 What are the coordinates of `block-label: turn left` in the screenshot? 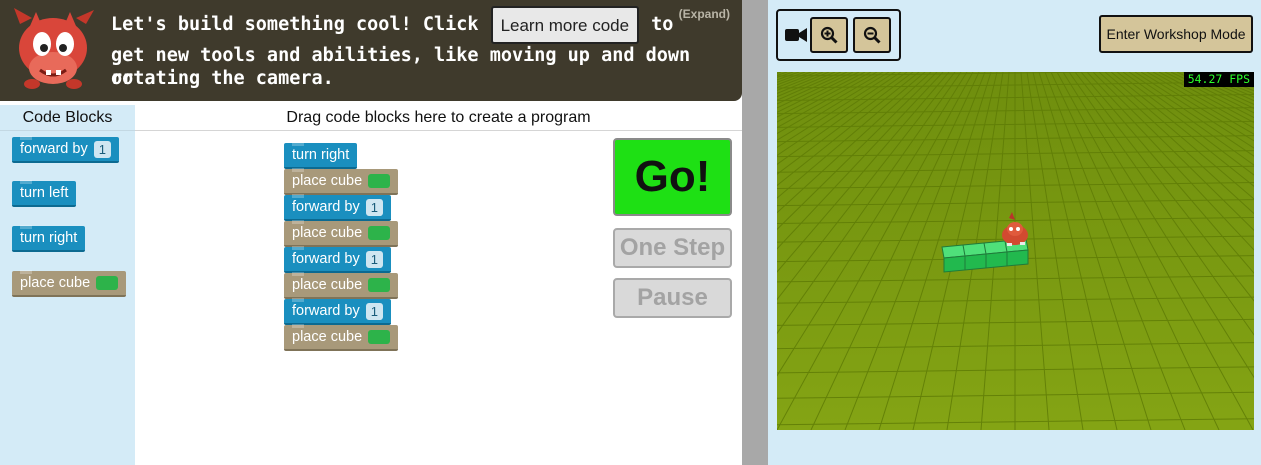 It's located at (44, 193).